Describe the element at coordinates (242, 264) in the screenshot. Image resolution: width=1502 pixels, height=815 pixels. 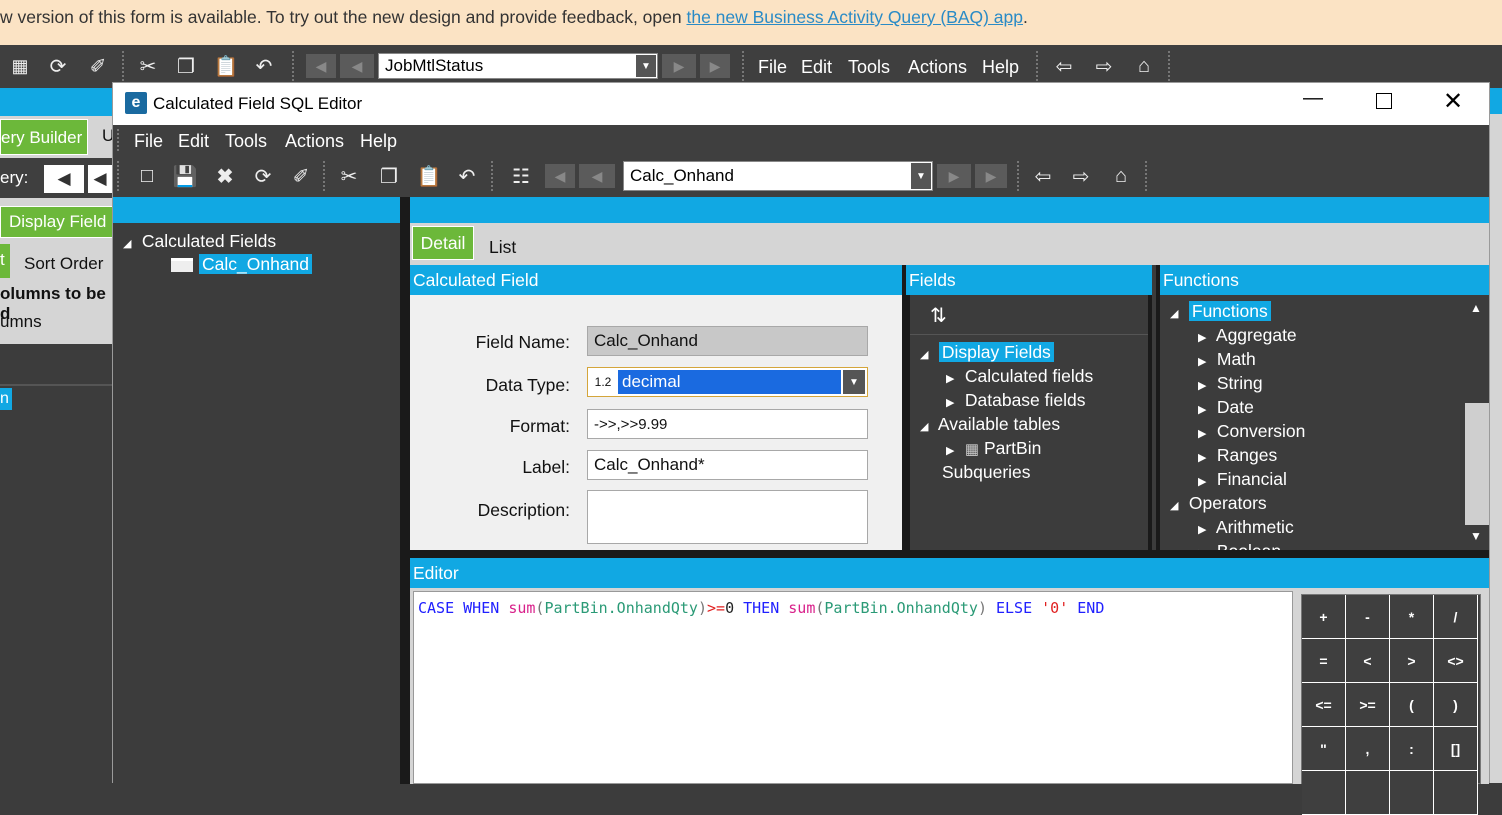
I see `tree-item-calc-onhand: Calc_Onhand` at that location.